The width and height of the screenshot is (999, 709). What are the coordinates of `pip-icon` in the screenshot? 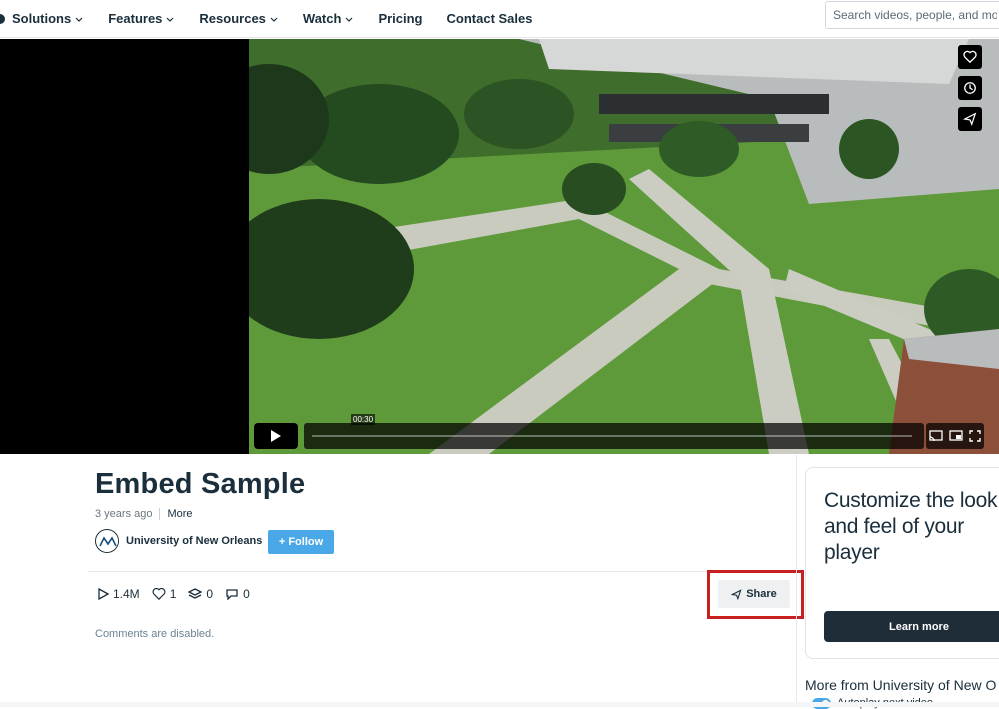 It's located at (956, 436).